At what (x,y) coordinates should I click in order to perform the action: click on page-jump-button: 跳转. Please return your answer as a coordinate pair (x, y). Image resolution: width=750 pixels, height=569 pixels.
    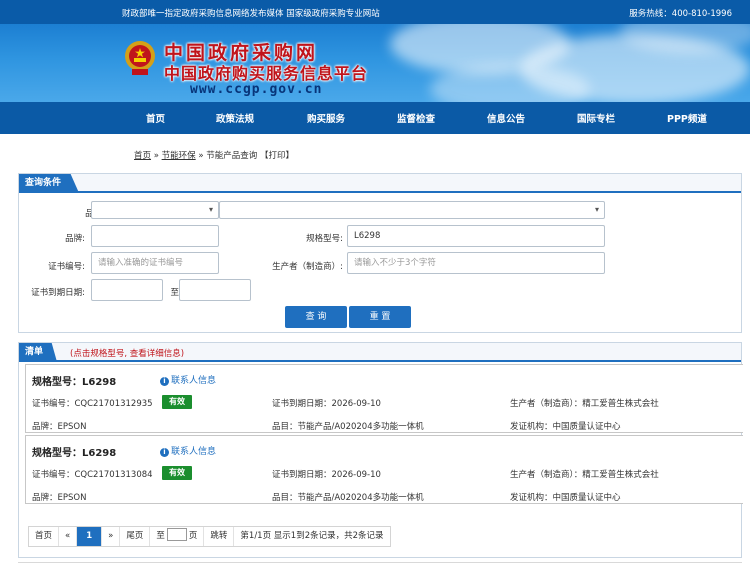
    Looking at the image, I should click on (219, 536).